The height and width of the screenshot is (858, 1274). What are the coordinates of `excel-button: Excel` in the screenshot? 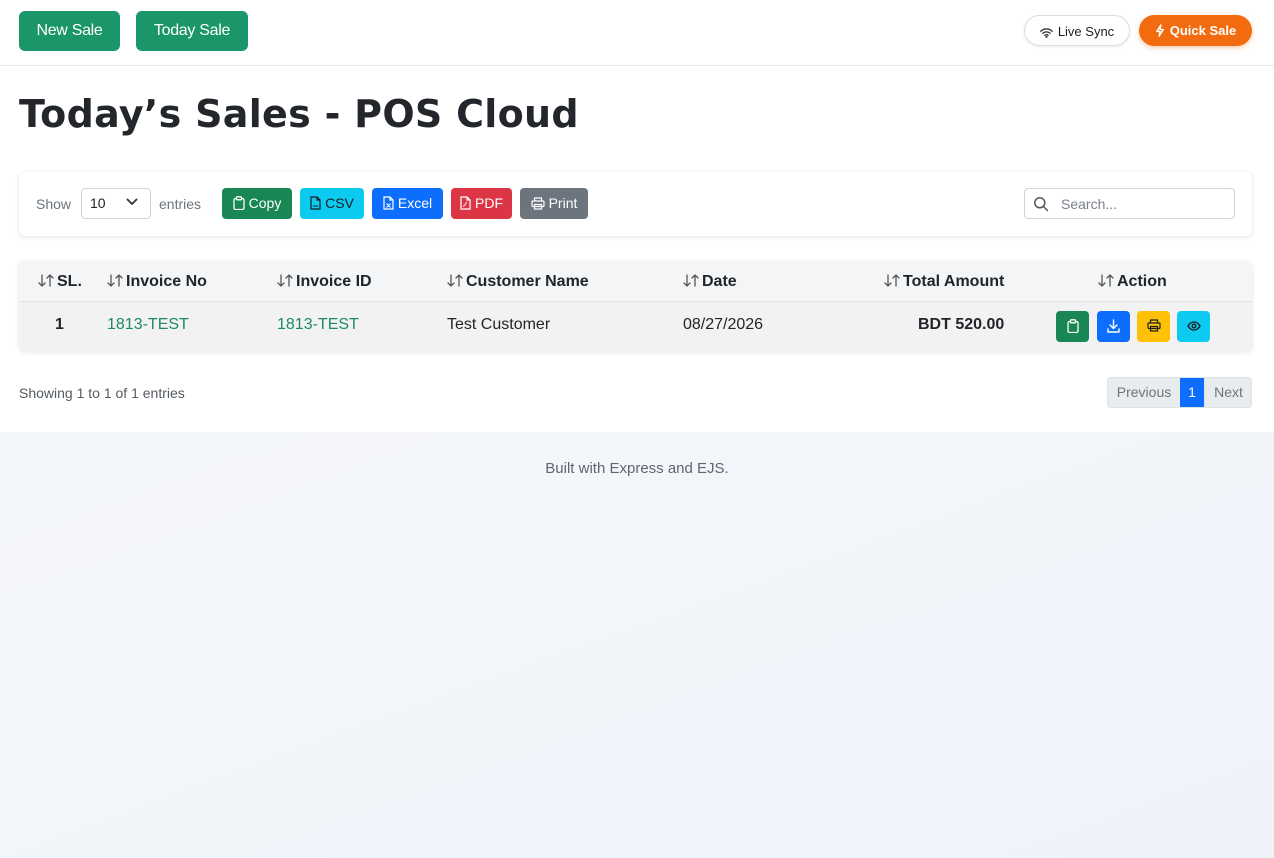 It's located at (407, 203).